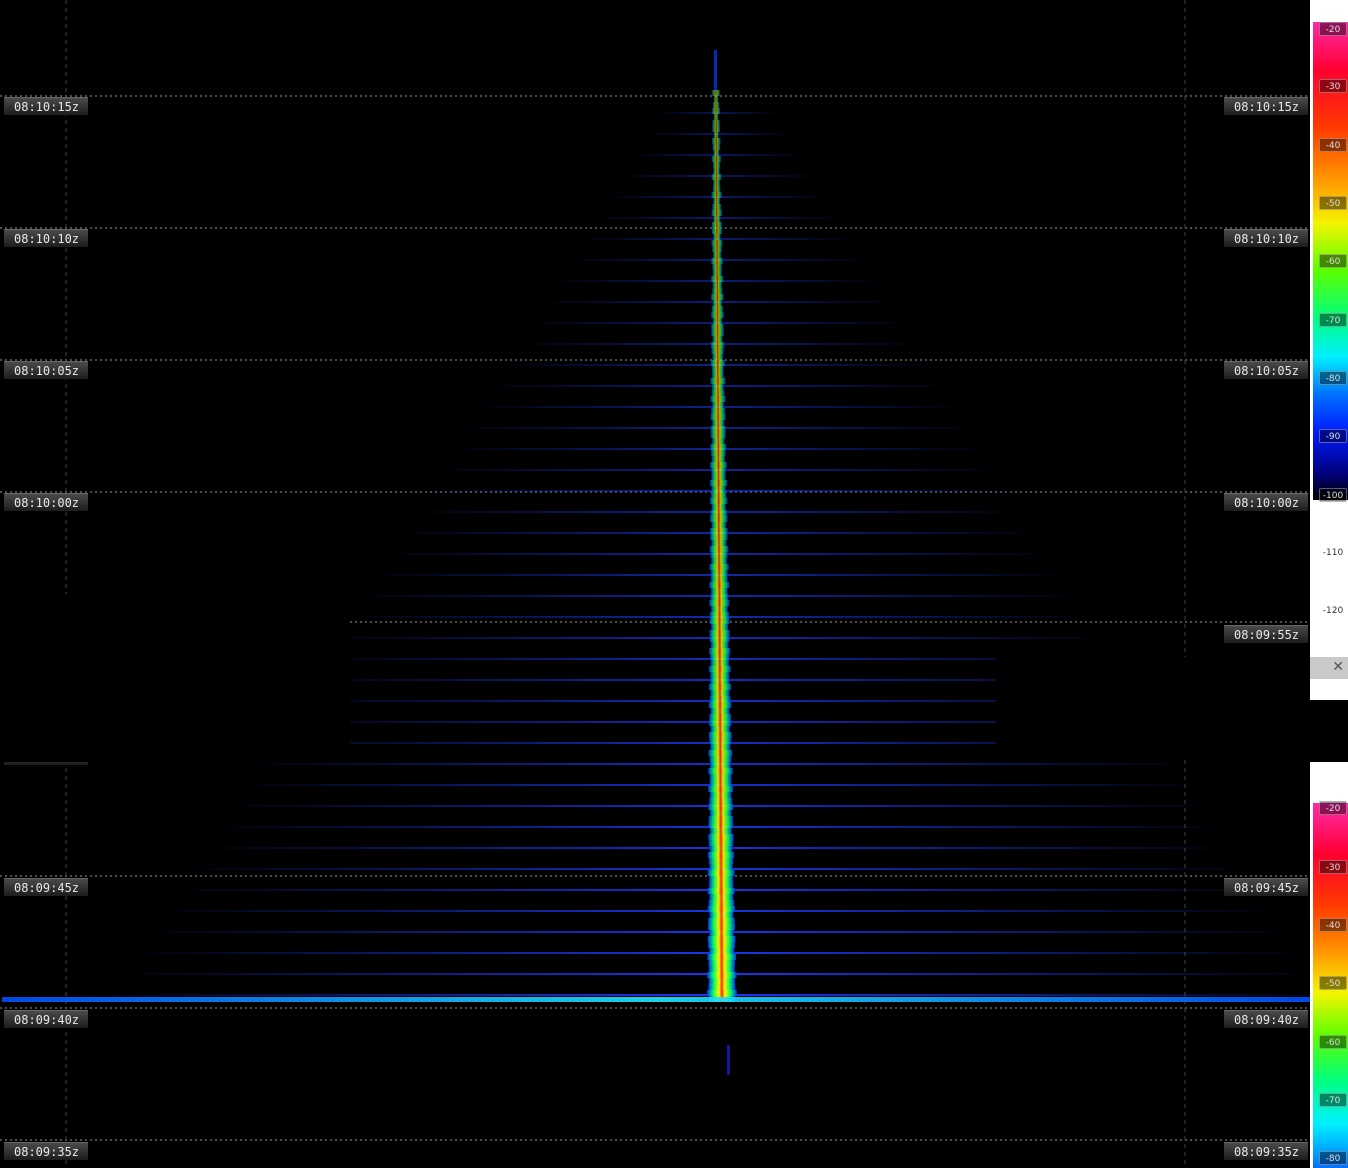  Describe the element at coordinates (1266, 887) in the screenshot. I see `time-label-right: 08:09:45z` at that location.